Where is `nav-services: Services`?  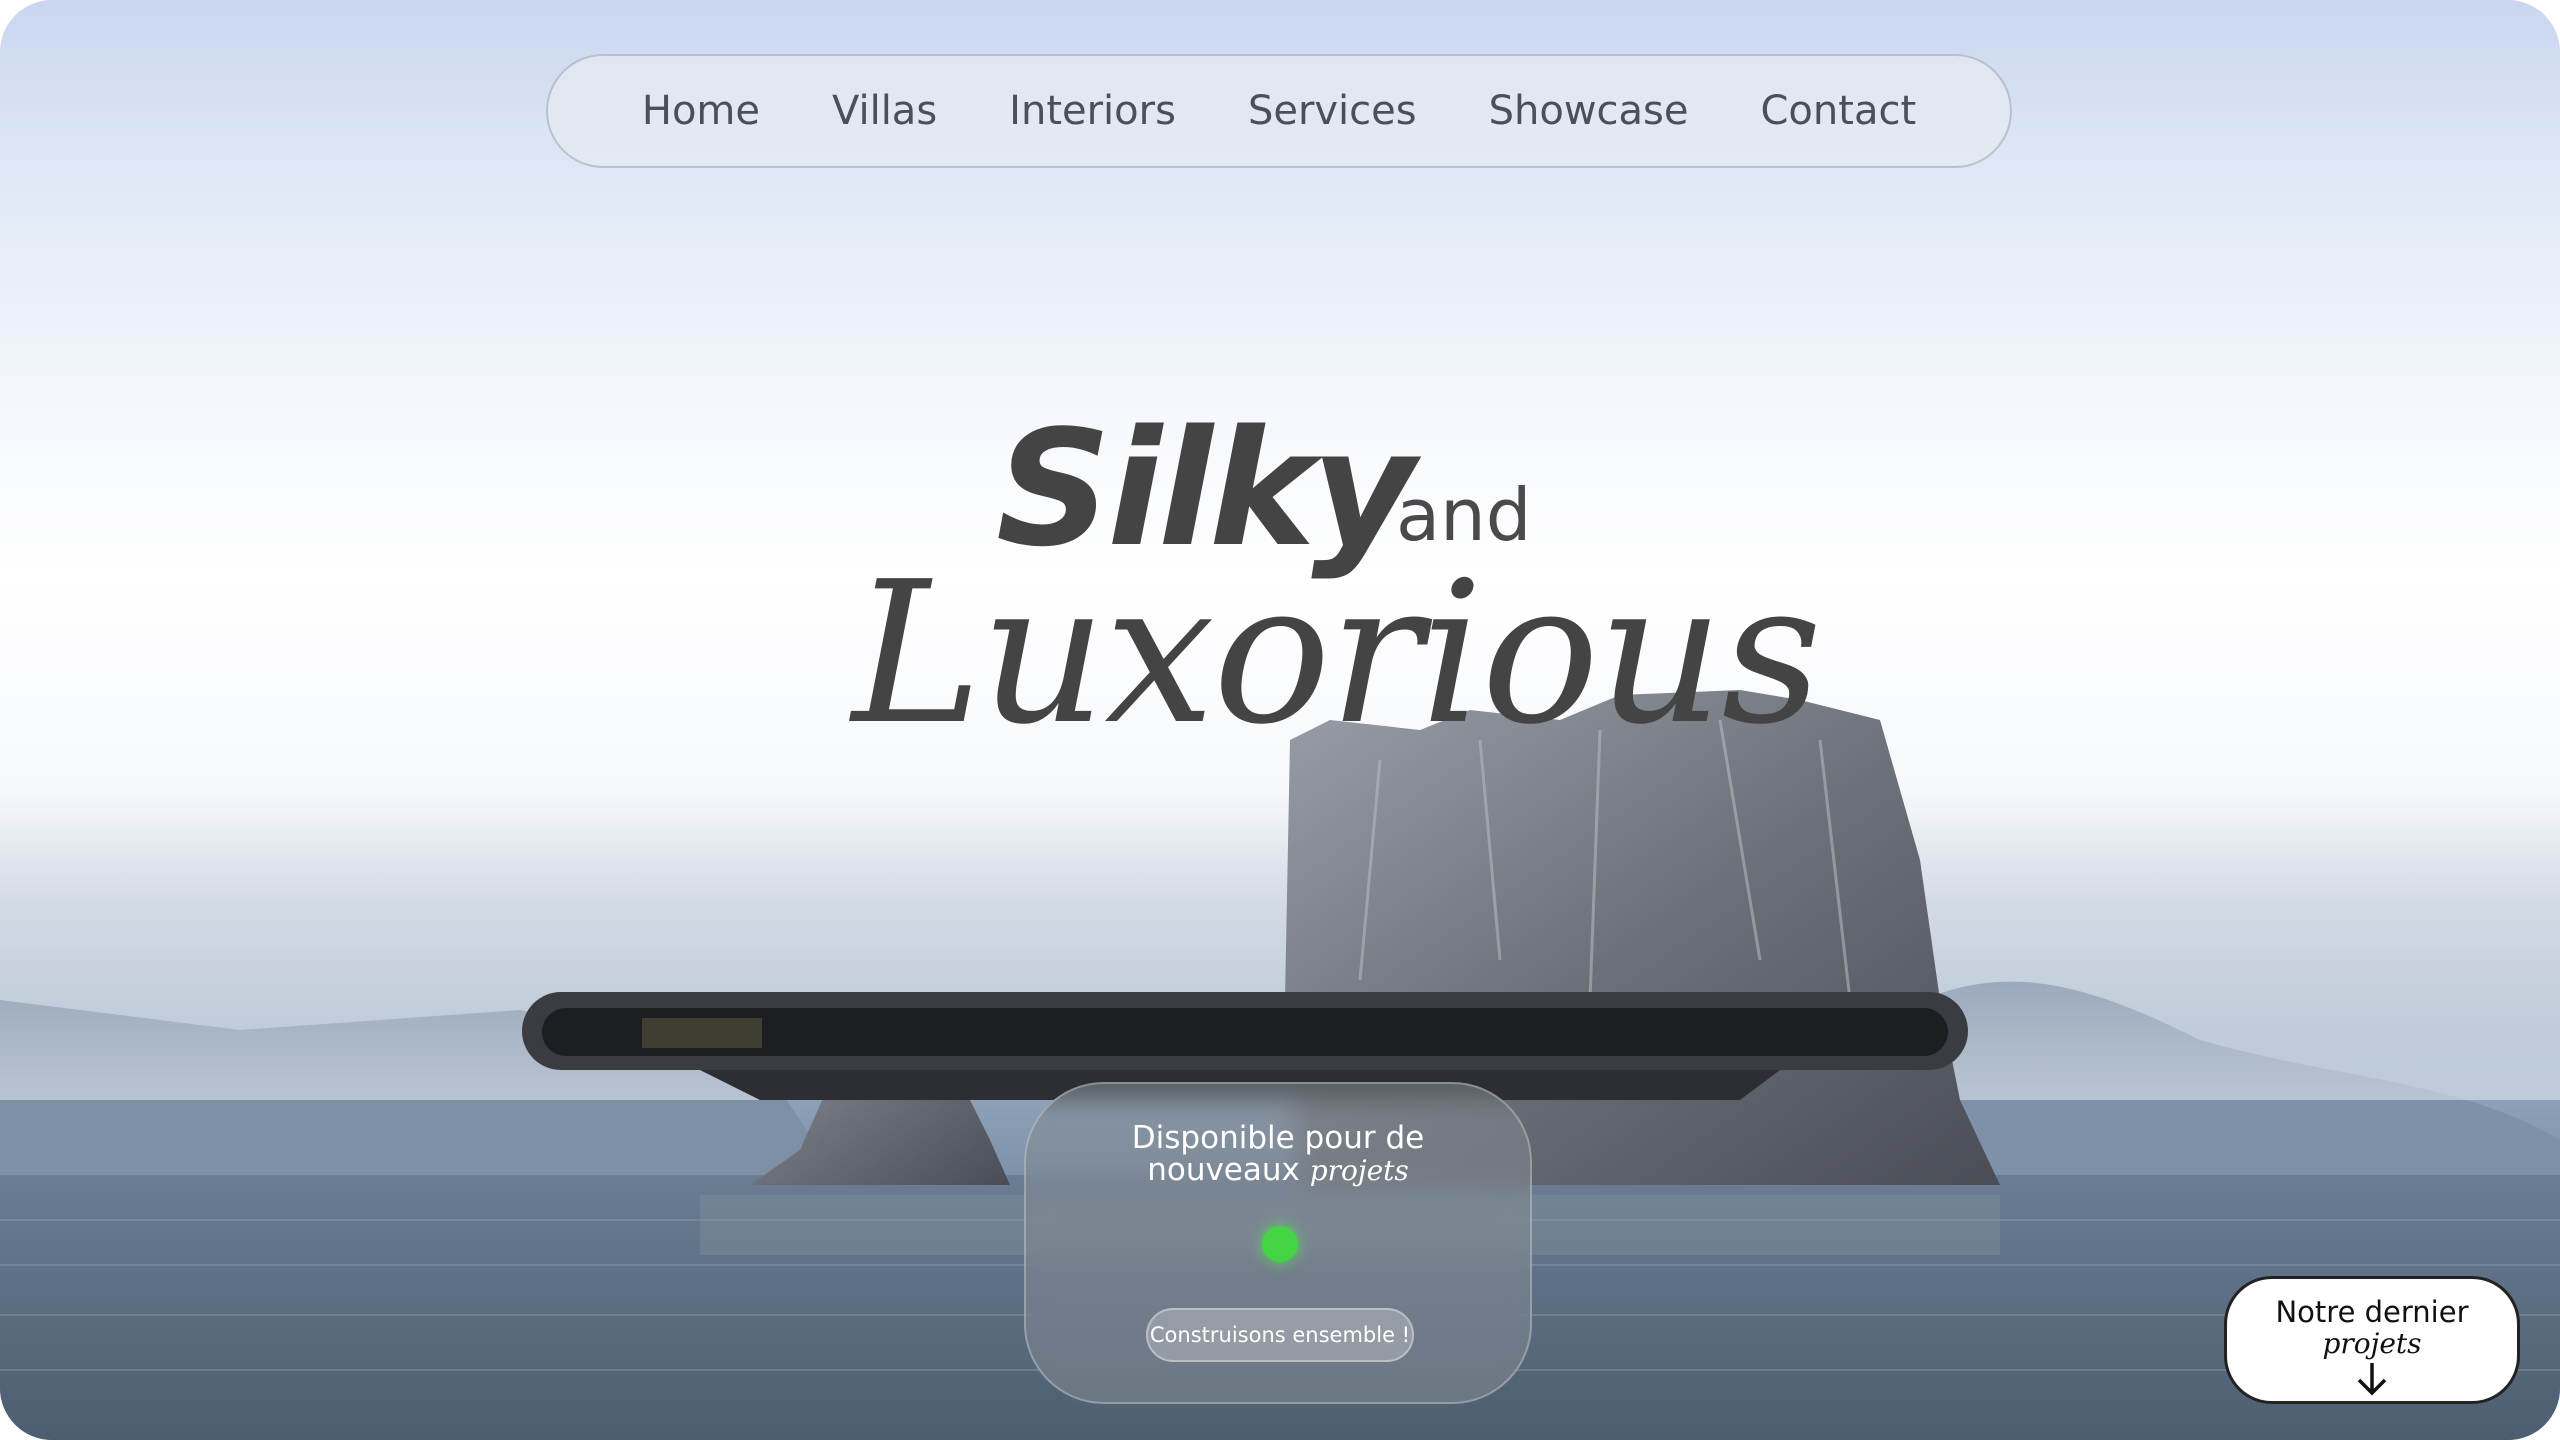 nav-services: Services is located at coordinates (1332, 111).